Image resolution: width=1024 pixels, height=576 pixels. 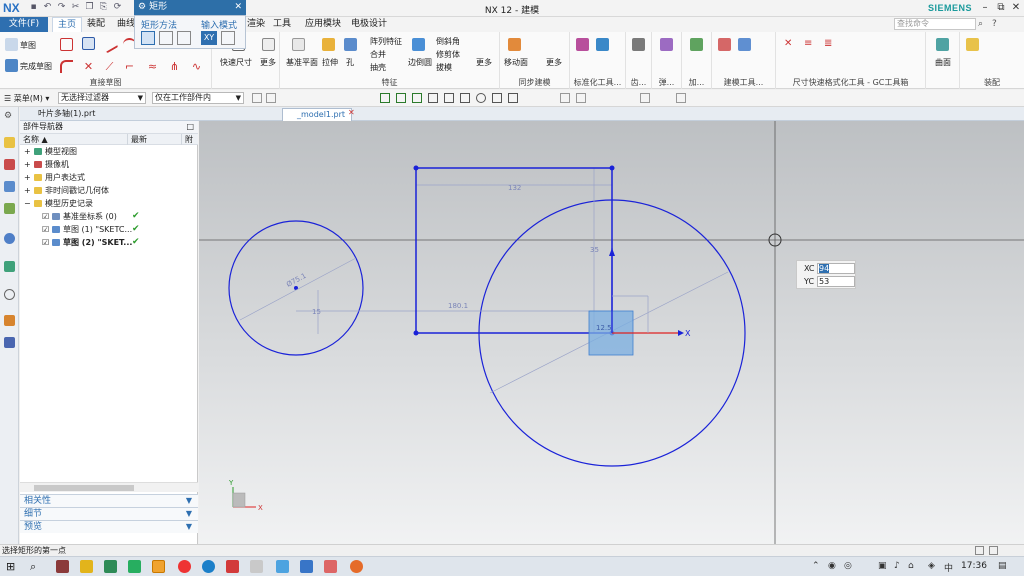 I want to click on tree-node: ☑ 基准坐标系 (0) ✔, so click(x=109, y=216).